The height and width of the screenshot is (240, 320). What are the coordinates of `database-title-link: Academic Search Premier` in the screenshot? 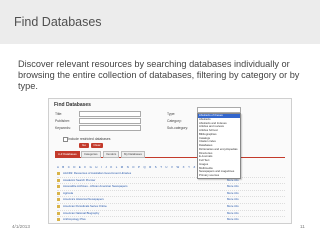 It's located at (79, 180).